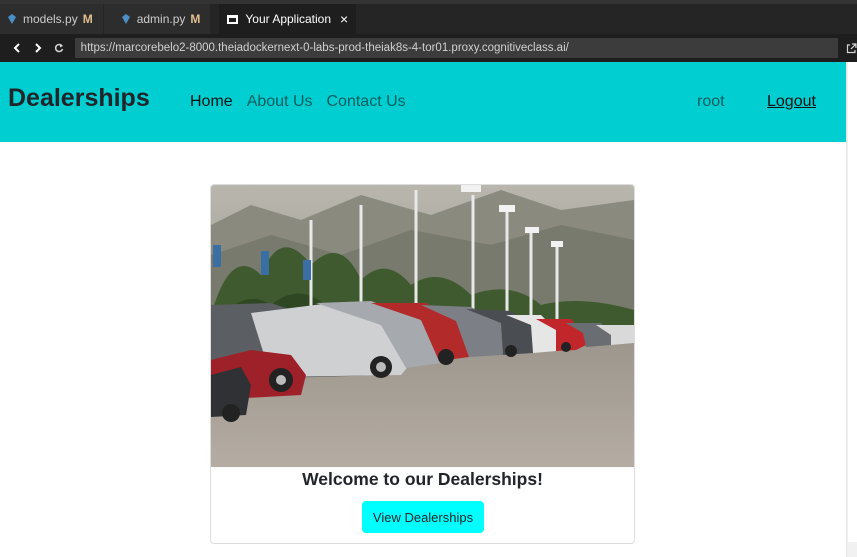  I want to click on tab-admin-py: admin.py M, so click(157, 19).